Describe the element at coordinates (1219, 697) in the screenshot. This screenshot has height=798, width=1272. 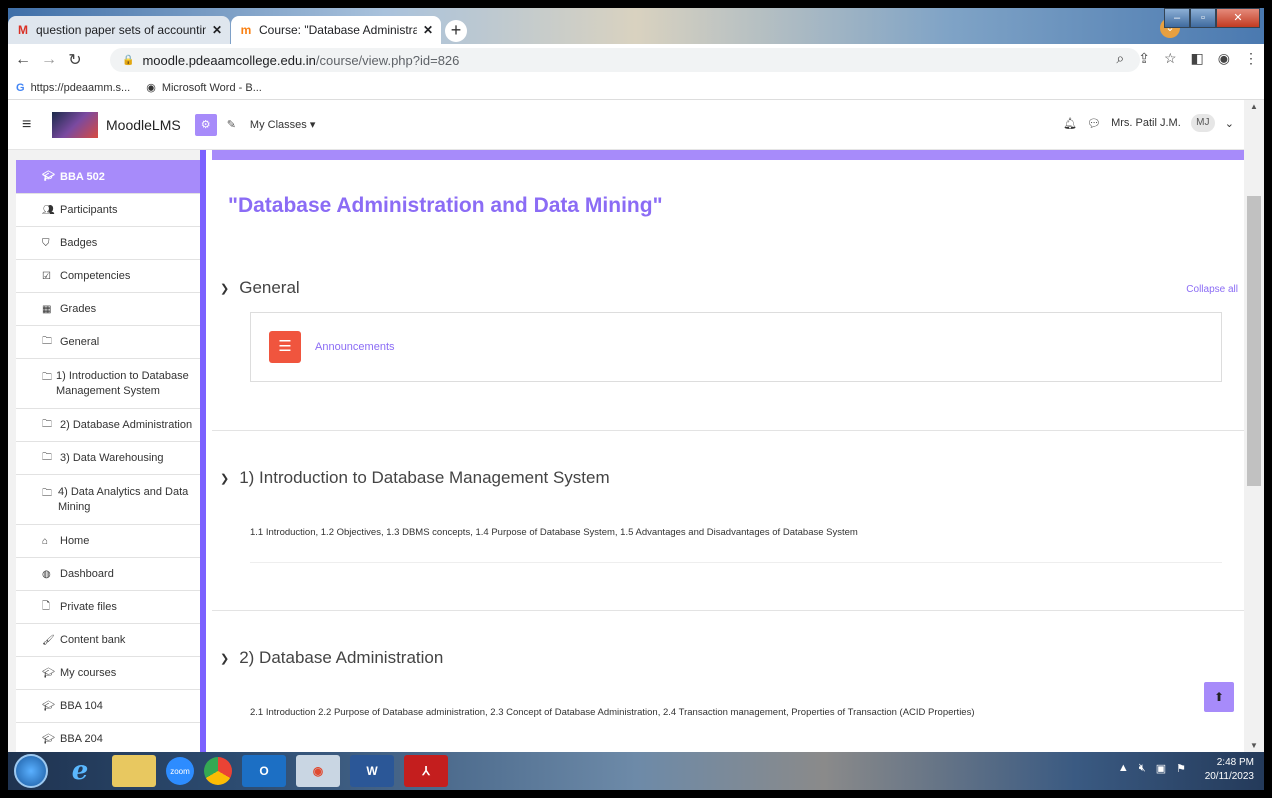
I see `back-to-top-button: ⬆` at that location.